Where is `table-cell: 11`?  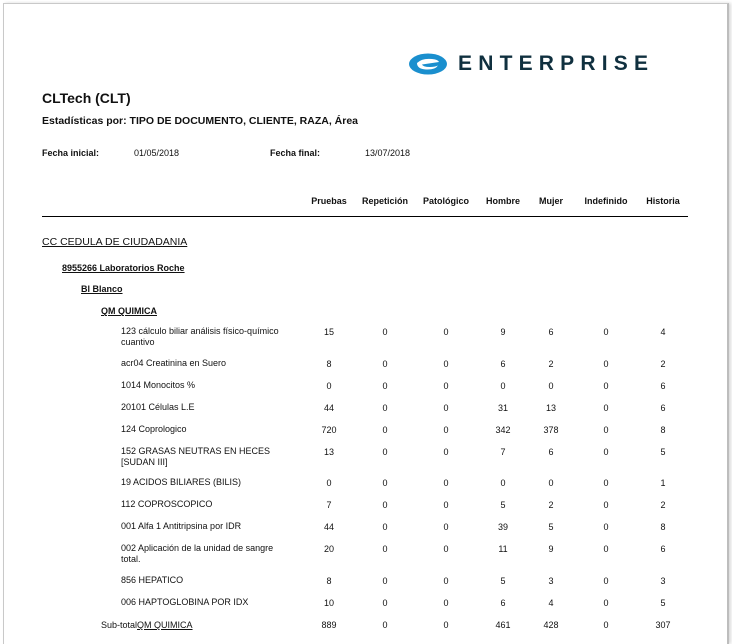
table-cell: 11 is located at coordinates (503, 549).